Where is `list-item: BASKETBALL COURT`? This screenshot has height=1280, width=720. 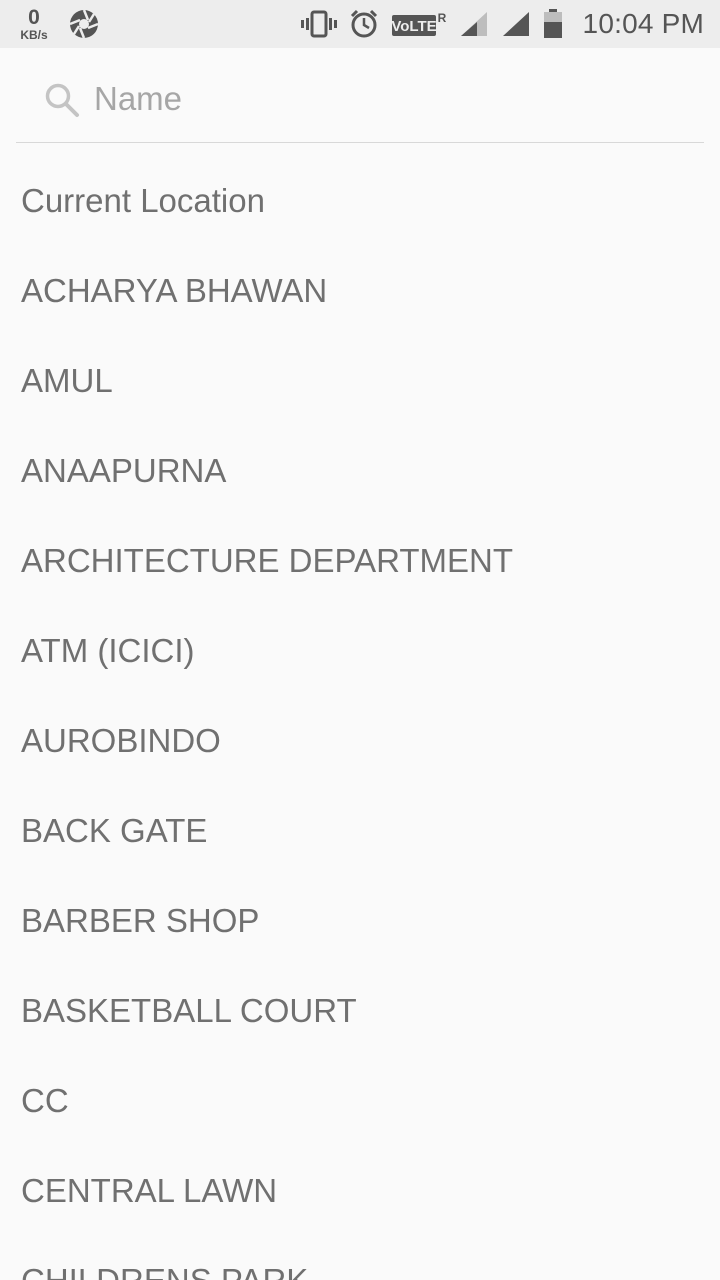 list-item: BASKETBALL COURT is located at coordinates (360, 1011).